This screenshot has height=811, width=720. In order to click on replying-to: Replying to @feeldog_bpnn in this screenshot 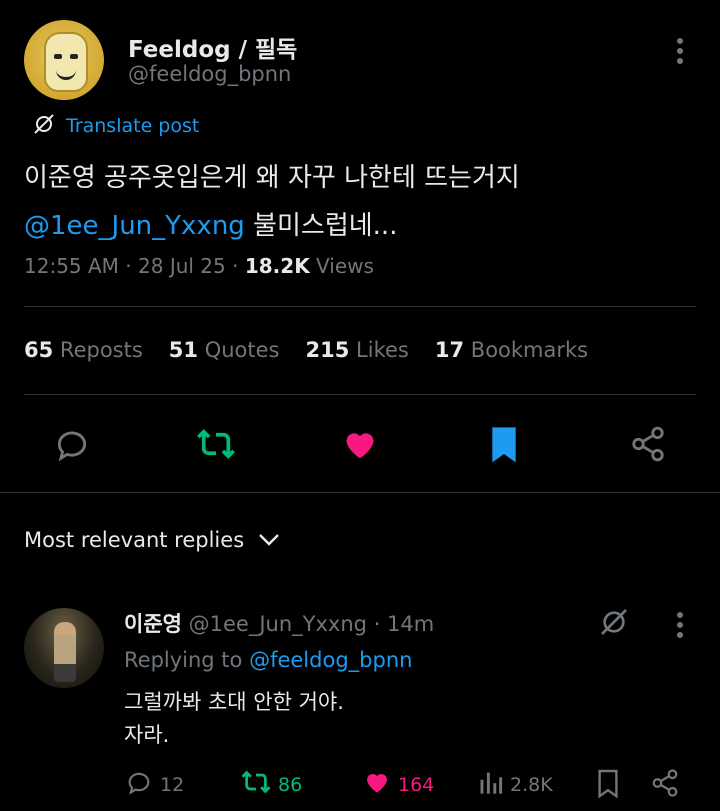, I will do `click(268, 660)`.